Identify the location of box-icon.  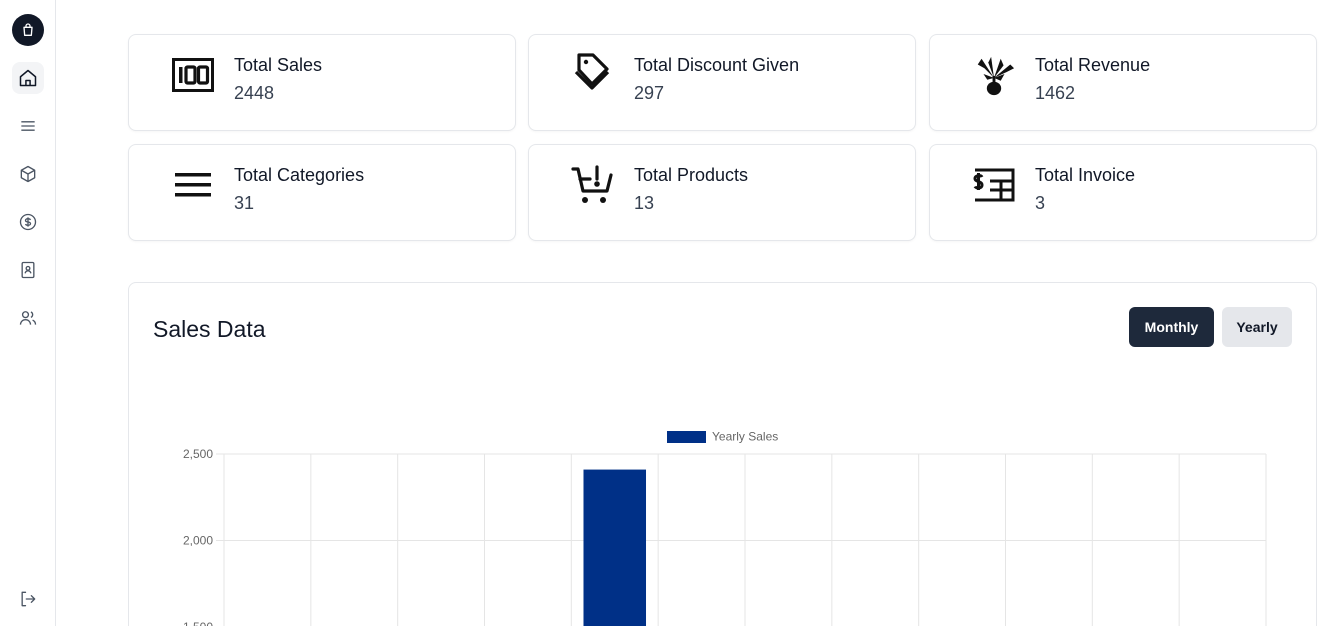
(28, 29).